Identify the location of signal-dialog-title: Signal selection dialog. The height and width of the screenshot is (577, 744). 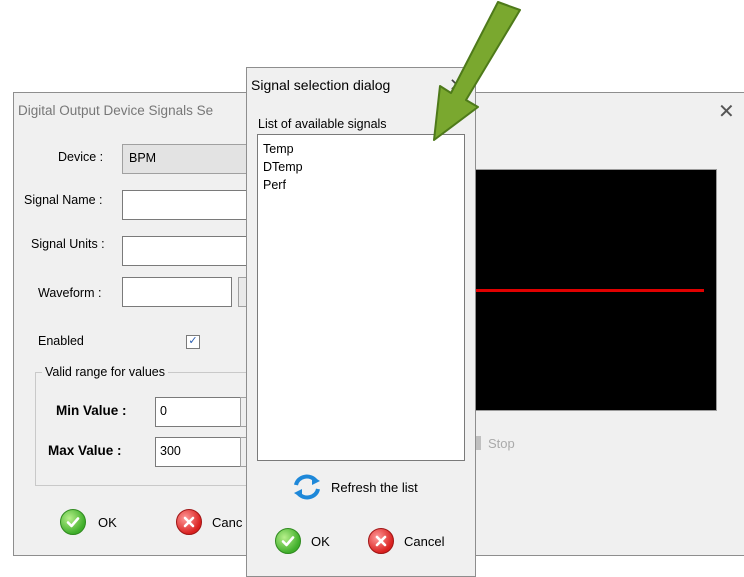
(321, 85).